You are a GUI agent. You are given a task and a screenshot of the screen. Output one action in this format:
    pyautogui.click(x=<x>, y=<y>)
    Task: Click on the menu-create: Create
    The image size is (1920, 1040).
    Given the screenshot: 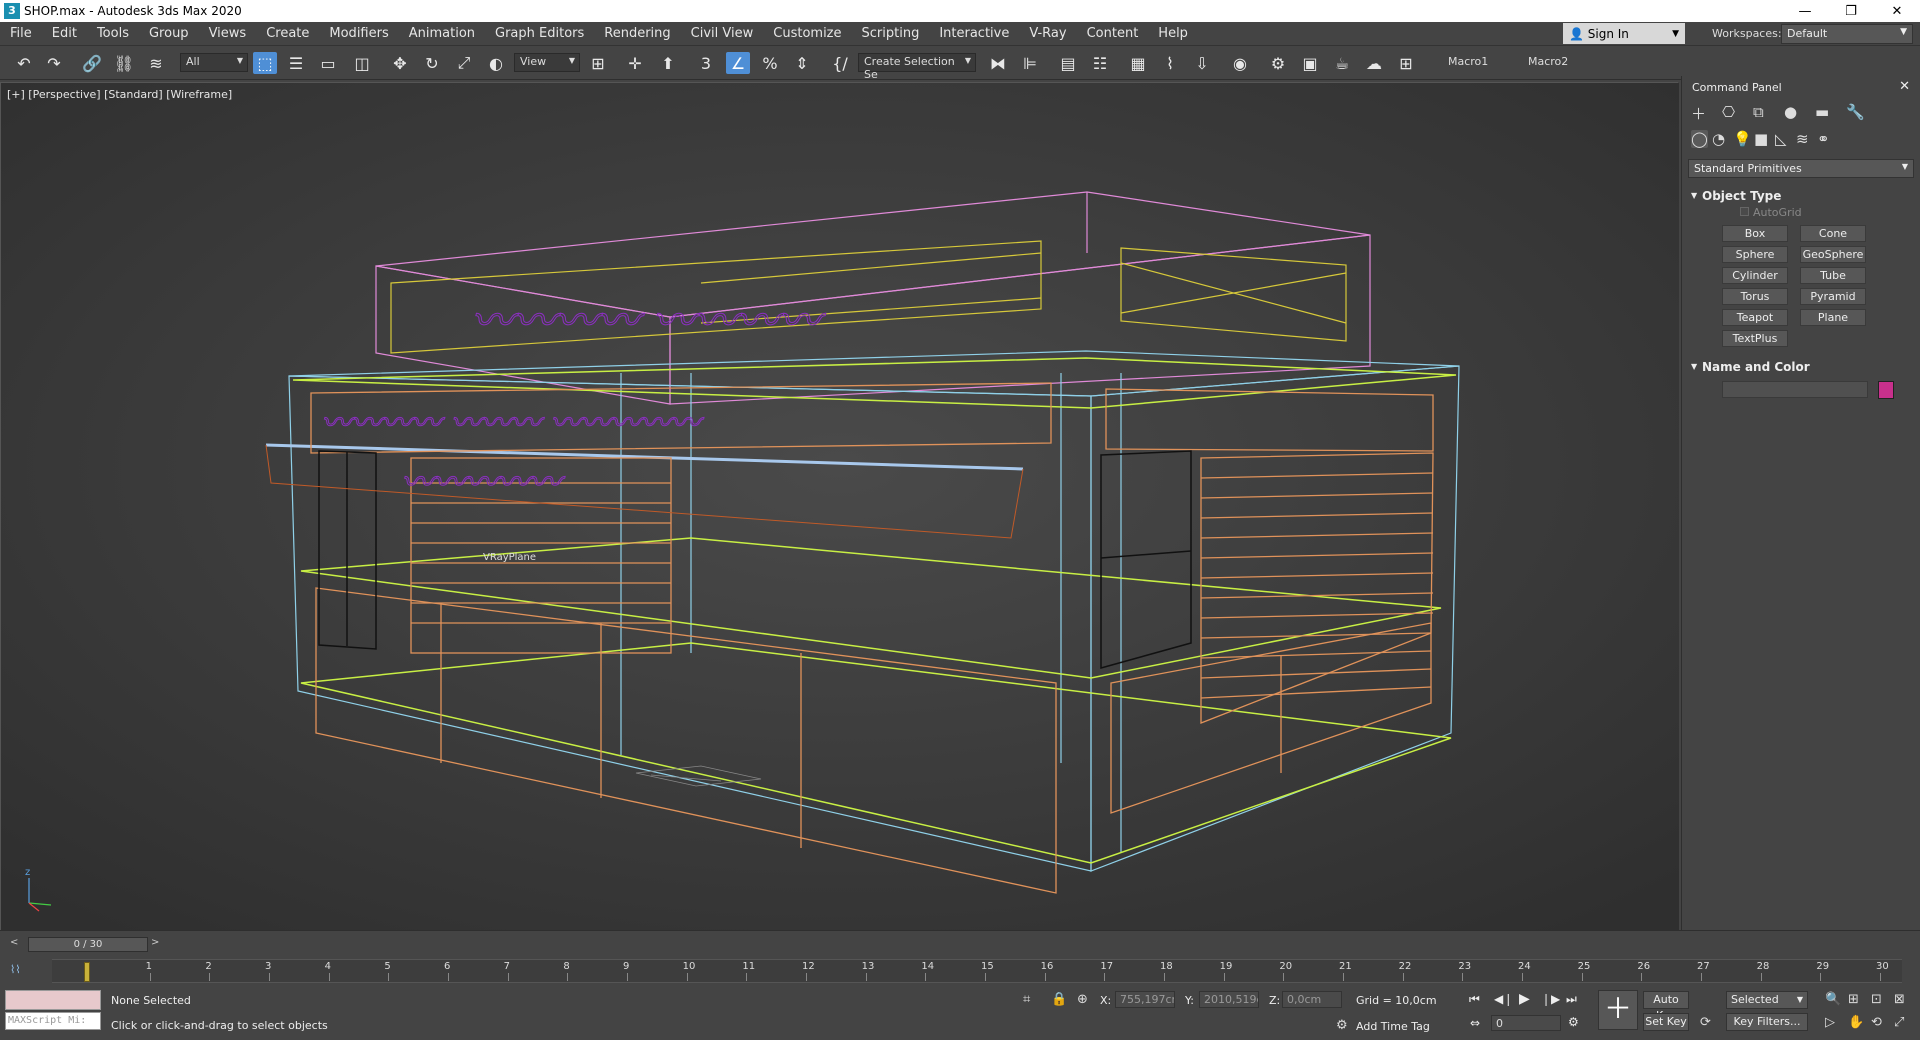 What is the action you would take?
    pyautogui.click(x=287, y=33)
    